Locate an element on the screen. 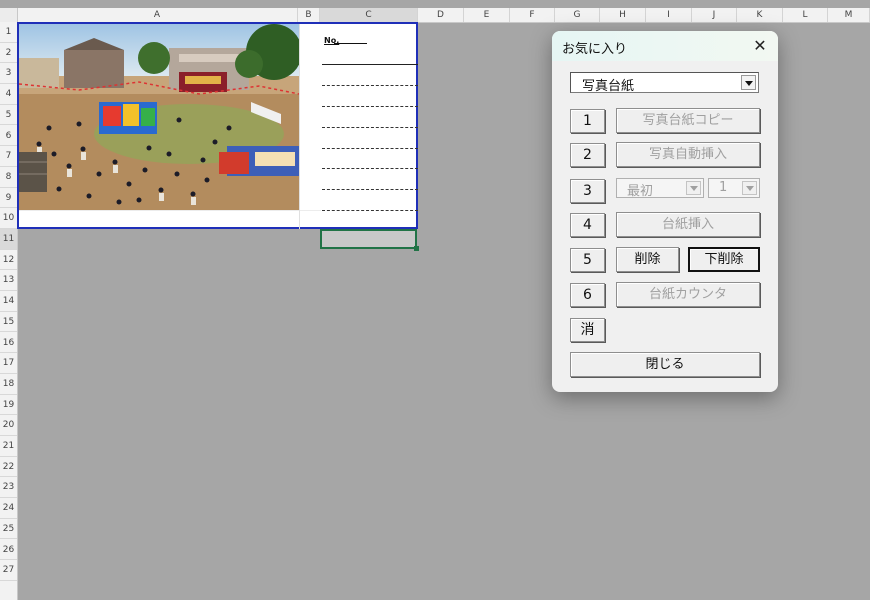  position-select: 最初 is located at coordinates (660, 188).